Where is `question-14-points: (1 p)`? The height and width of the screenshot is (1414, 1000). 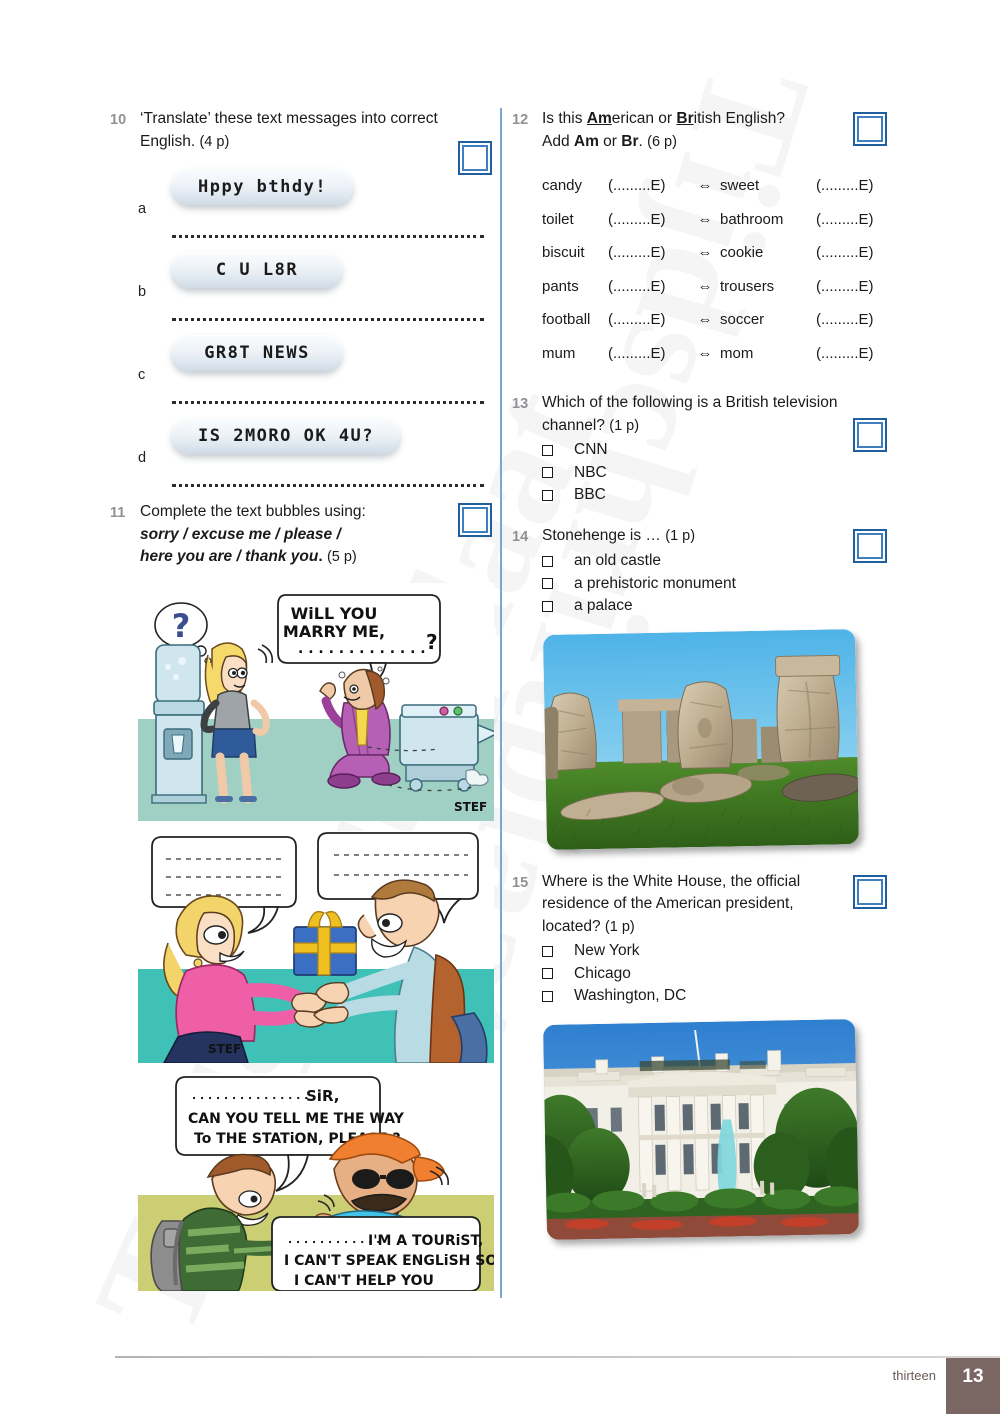
question-14-points: (1 p) is located at coordinates (680, 535).